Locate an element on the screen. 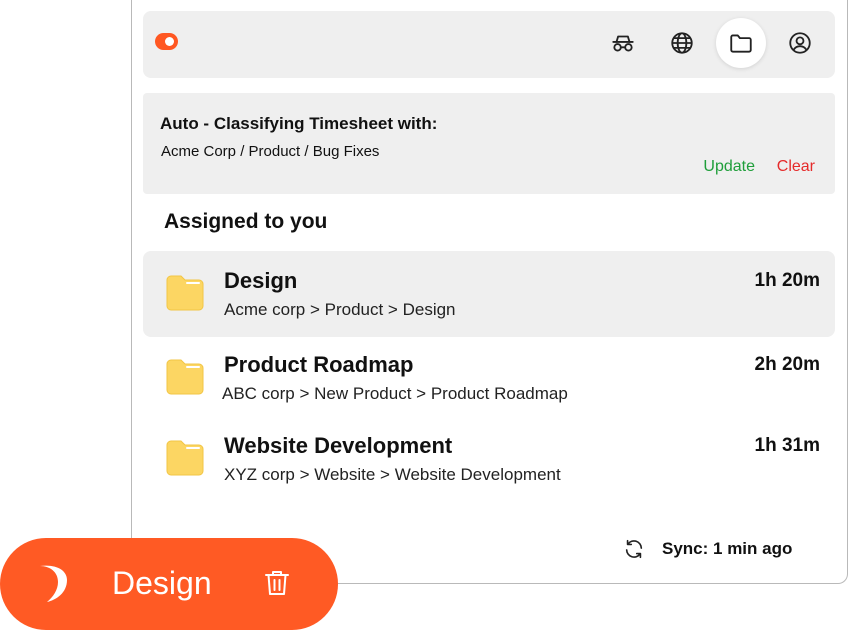  project-name: Website Development is located at coordinates (338, 445).